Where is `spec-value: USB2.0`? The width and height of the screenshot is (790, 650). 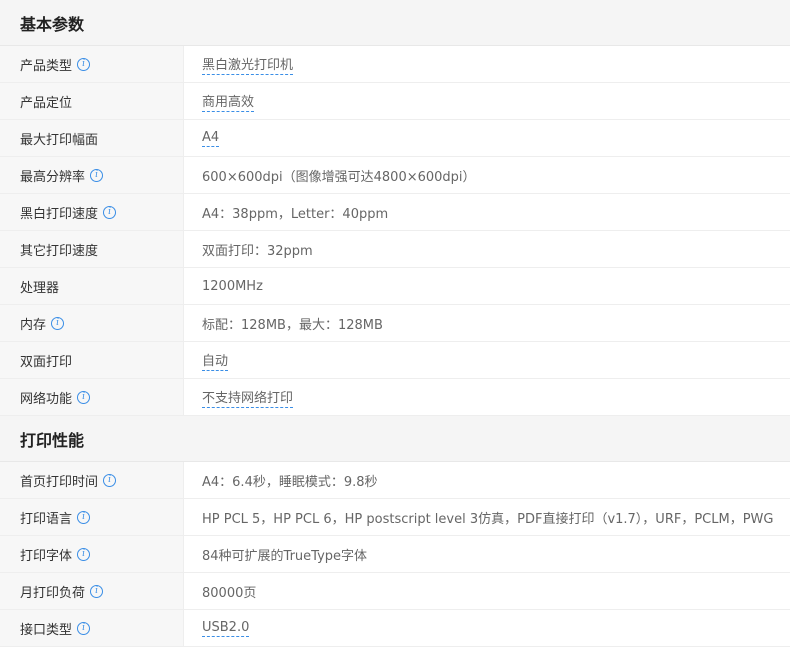
spec-value: USB2.0 is located at coordinates (487, 628).